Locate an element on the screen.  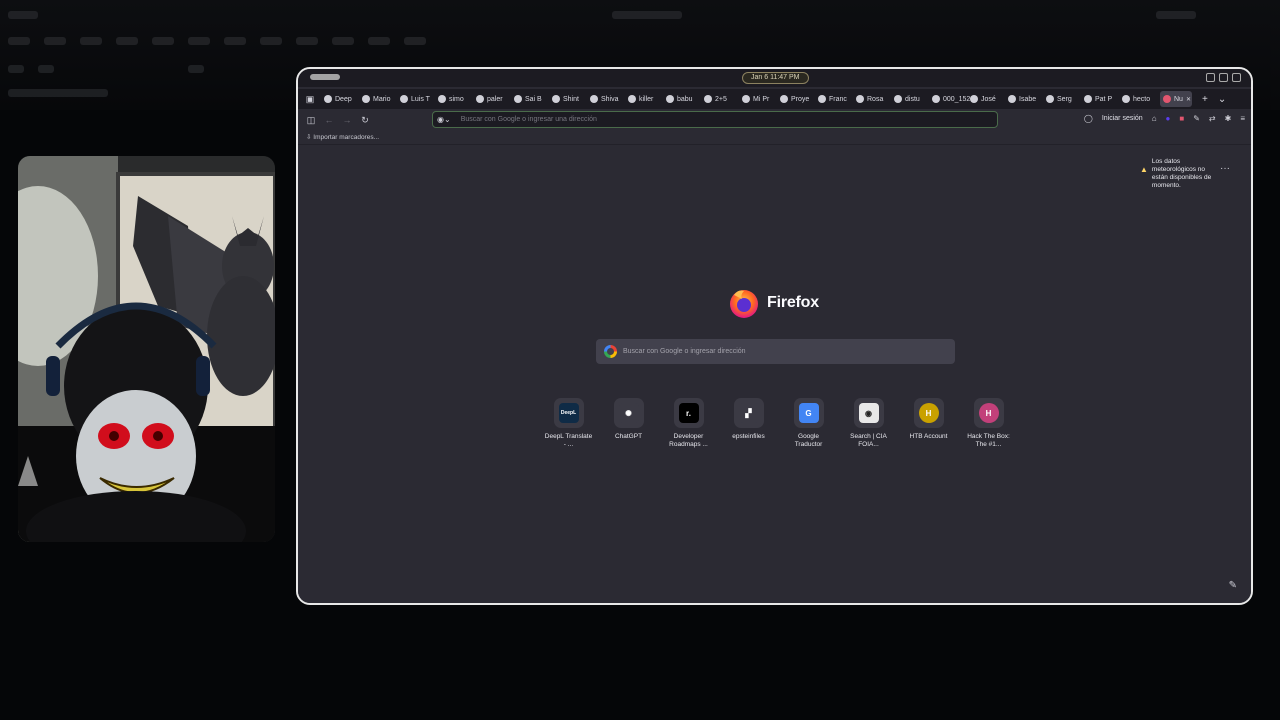
tab-13: Franc is located at coordinates (837, 99).